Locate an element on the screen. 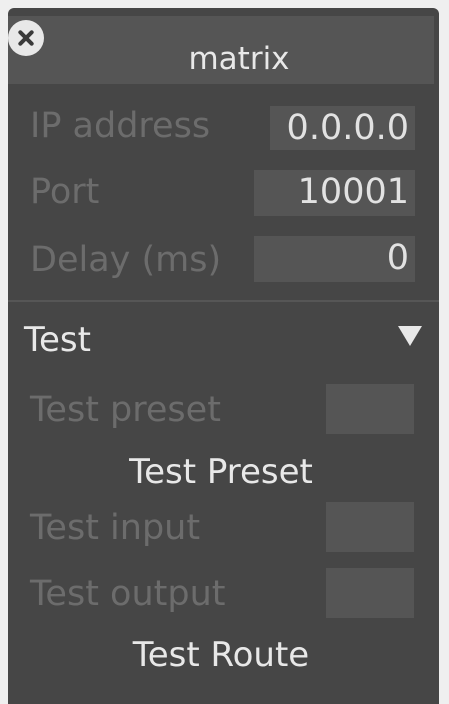  ip-address-label: IP address is located at coordinates (120, 126).